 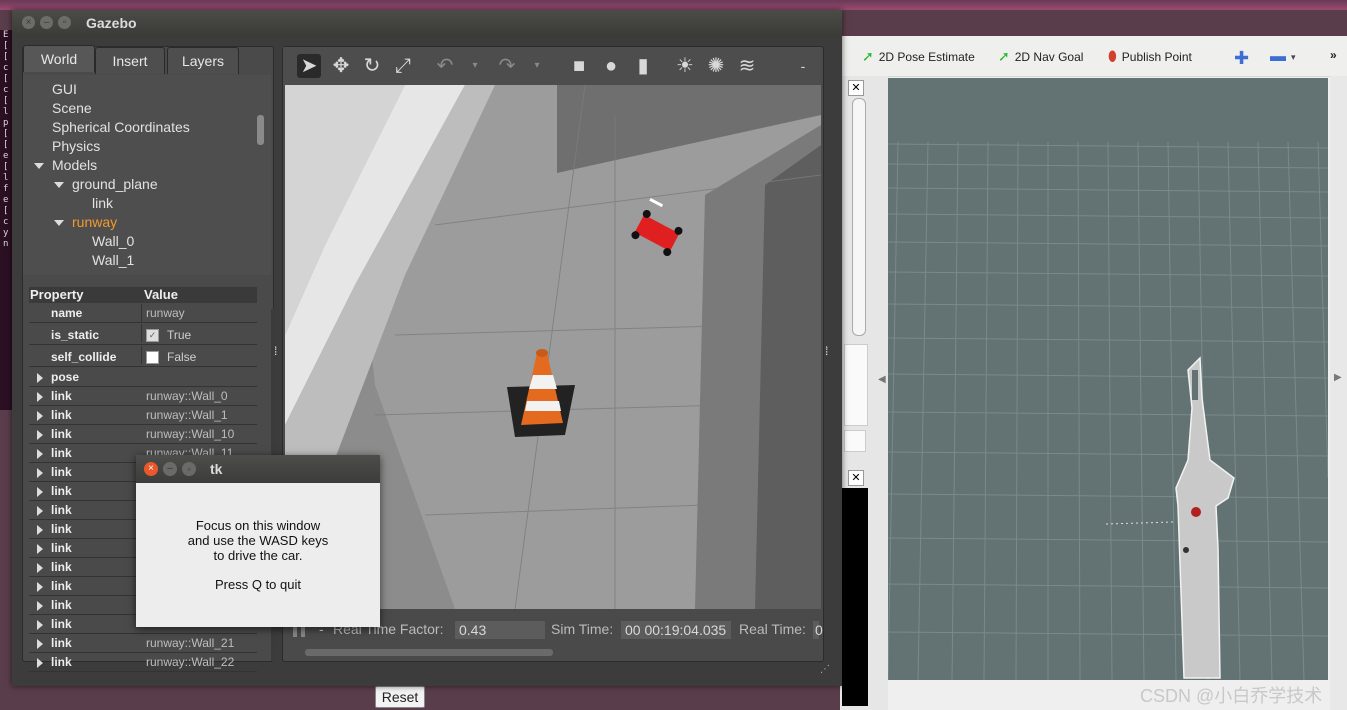 What do you see at coordinates (825, 669) in the screenshot?
I see `resize-grip-icon: ⋰` at bounding box center [825, 669].